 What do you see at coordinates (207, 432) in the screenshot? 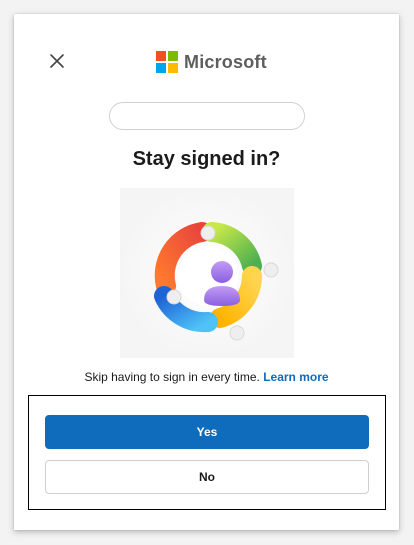
I see `yes-button: Yes` at bounding box center [207, 432].